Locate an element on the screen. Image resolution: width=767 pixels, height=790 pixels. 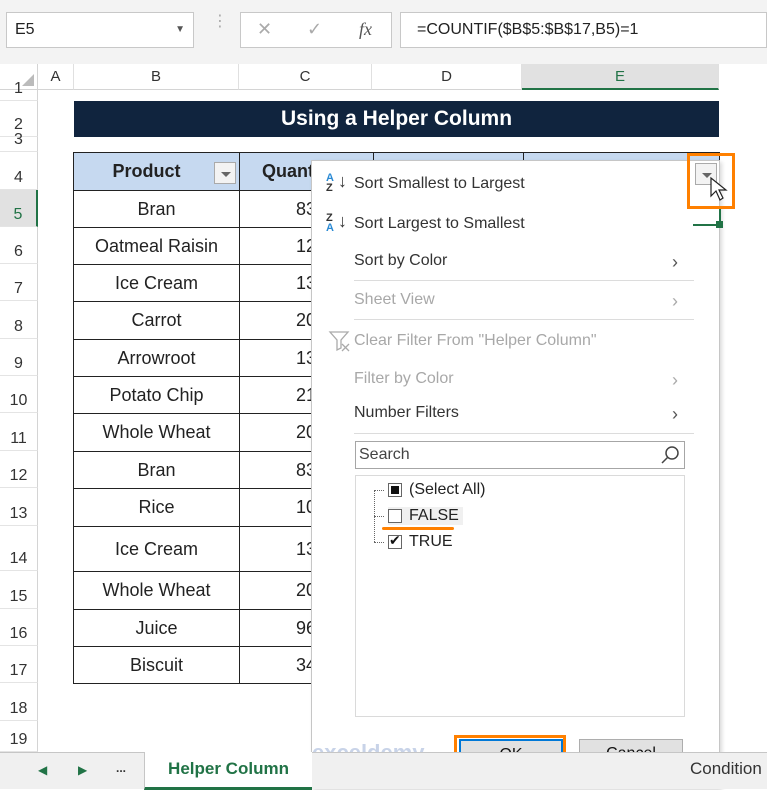
column-header-e: E is located at coordinates (620, 77).